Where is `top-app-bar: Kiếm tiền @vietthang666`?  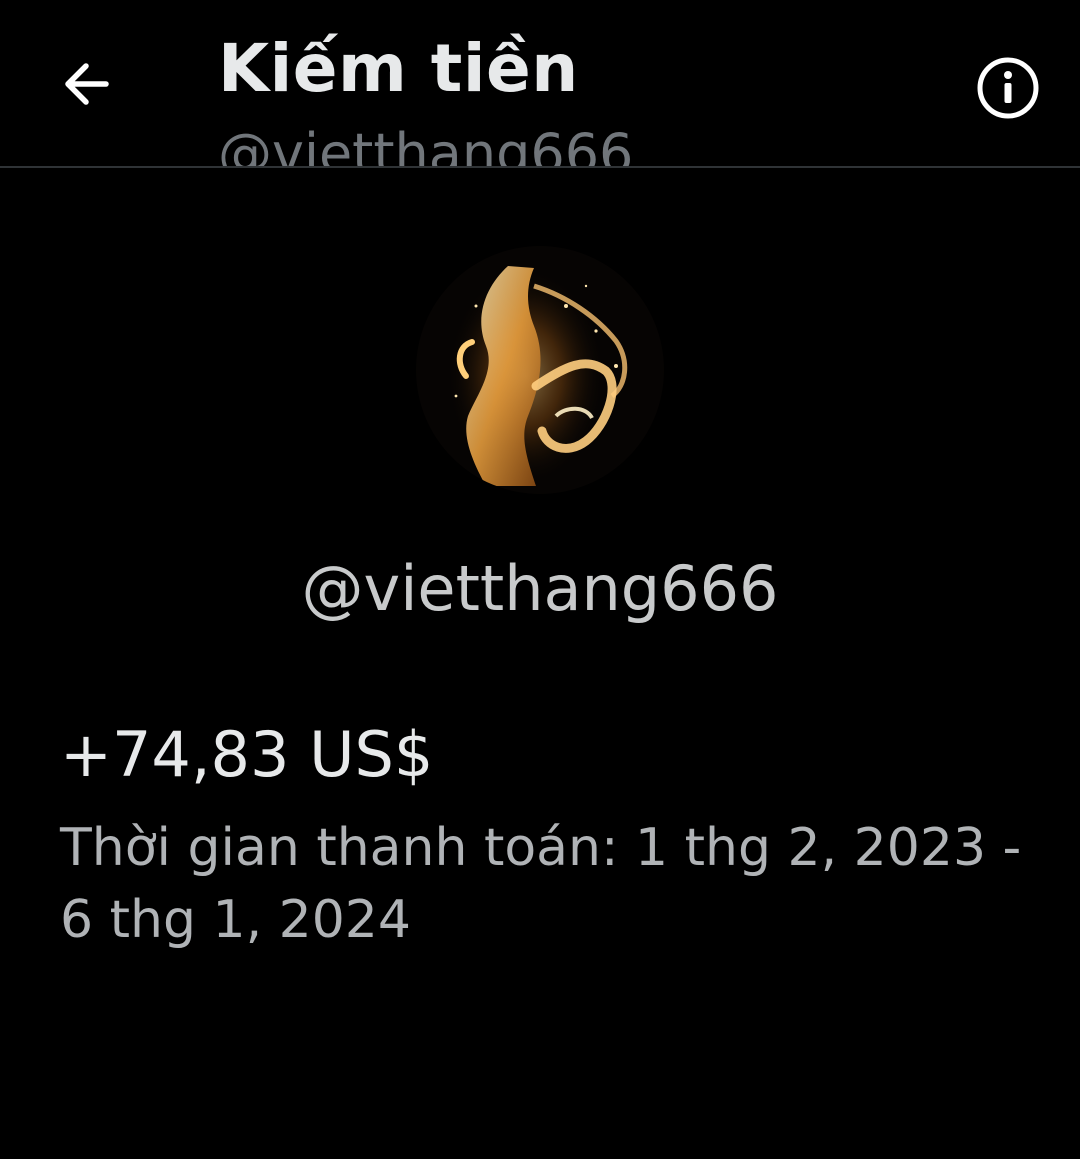 top-app-bar: Kiếm tiền @vietthang666 is located at coordinates (540, 84).